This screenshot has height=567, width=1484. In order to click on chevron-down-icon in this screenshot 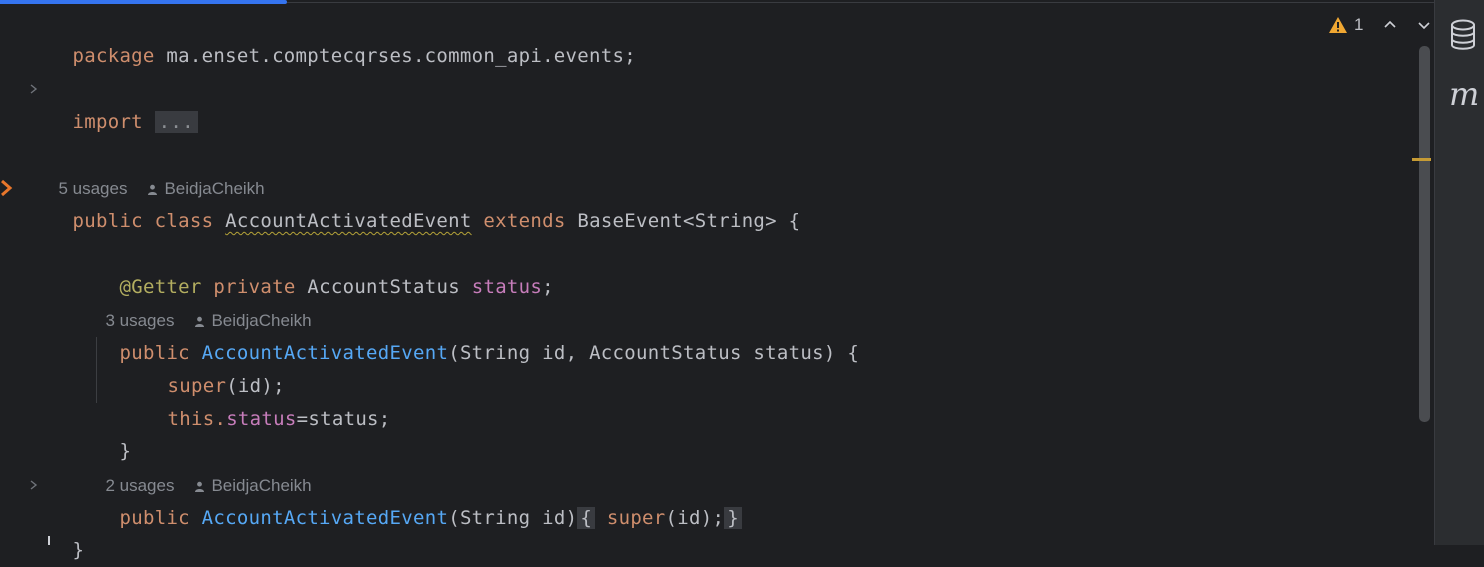, I will do `click(1424, 25)`.